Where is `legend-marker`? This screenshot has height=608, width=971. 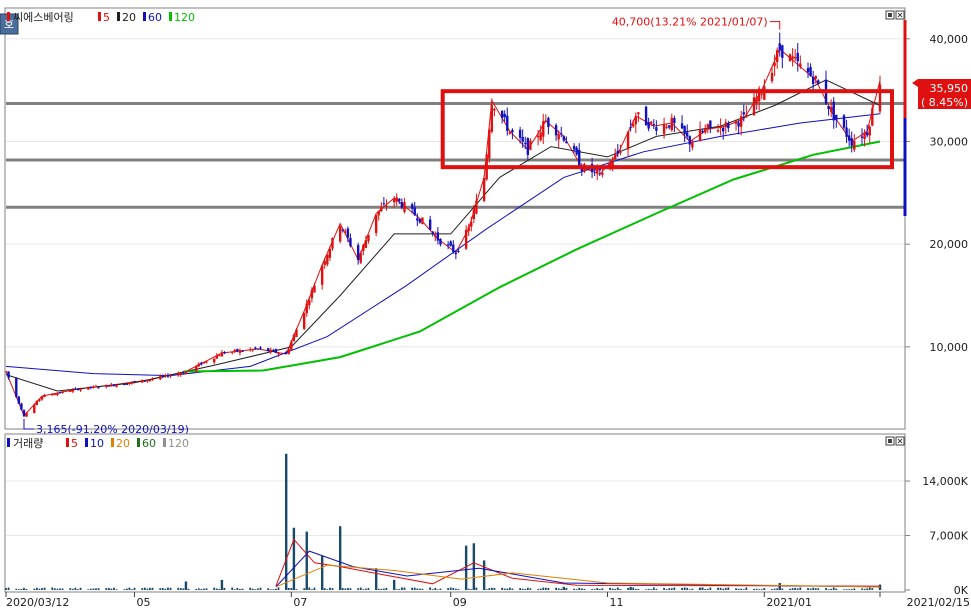
legend-marker is located at coordinates (8, 16).